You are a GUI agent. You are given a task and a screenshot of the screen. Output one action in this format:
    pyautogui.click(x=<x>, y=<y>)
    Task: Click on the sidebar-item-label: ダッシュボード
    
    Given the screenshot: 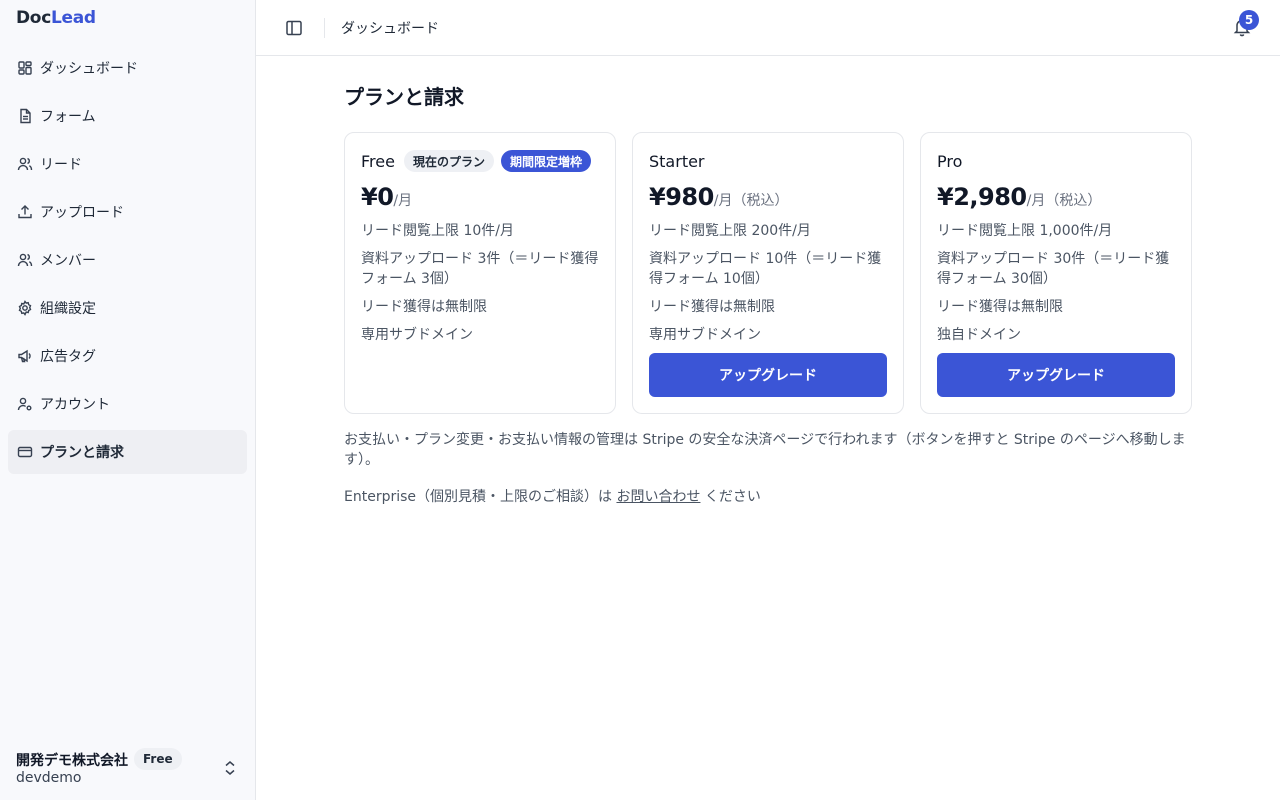 What is the action you would take?
    pyautogui.click(x=89, y=69)
    